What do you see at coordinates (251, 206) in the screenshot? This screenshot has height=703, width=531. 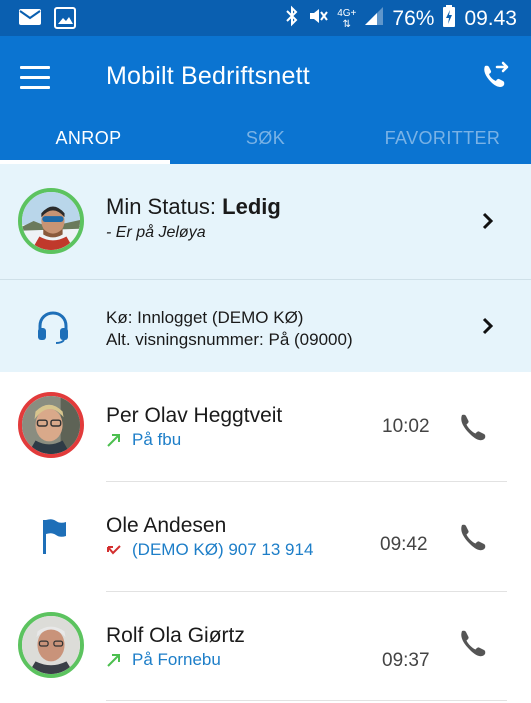 I see `status-value: Ledig` at bounding box center [251, 206].